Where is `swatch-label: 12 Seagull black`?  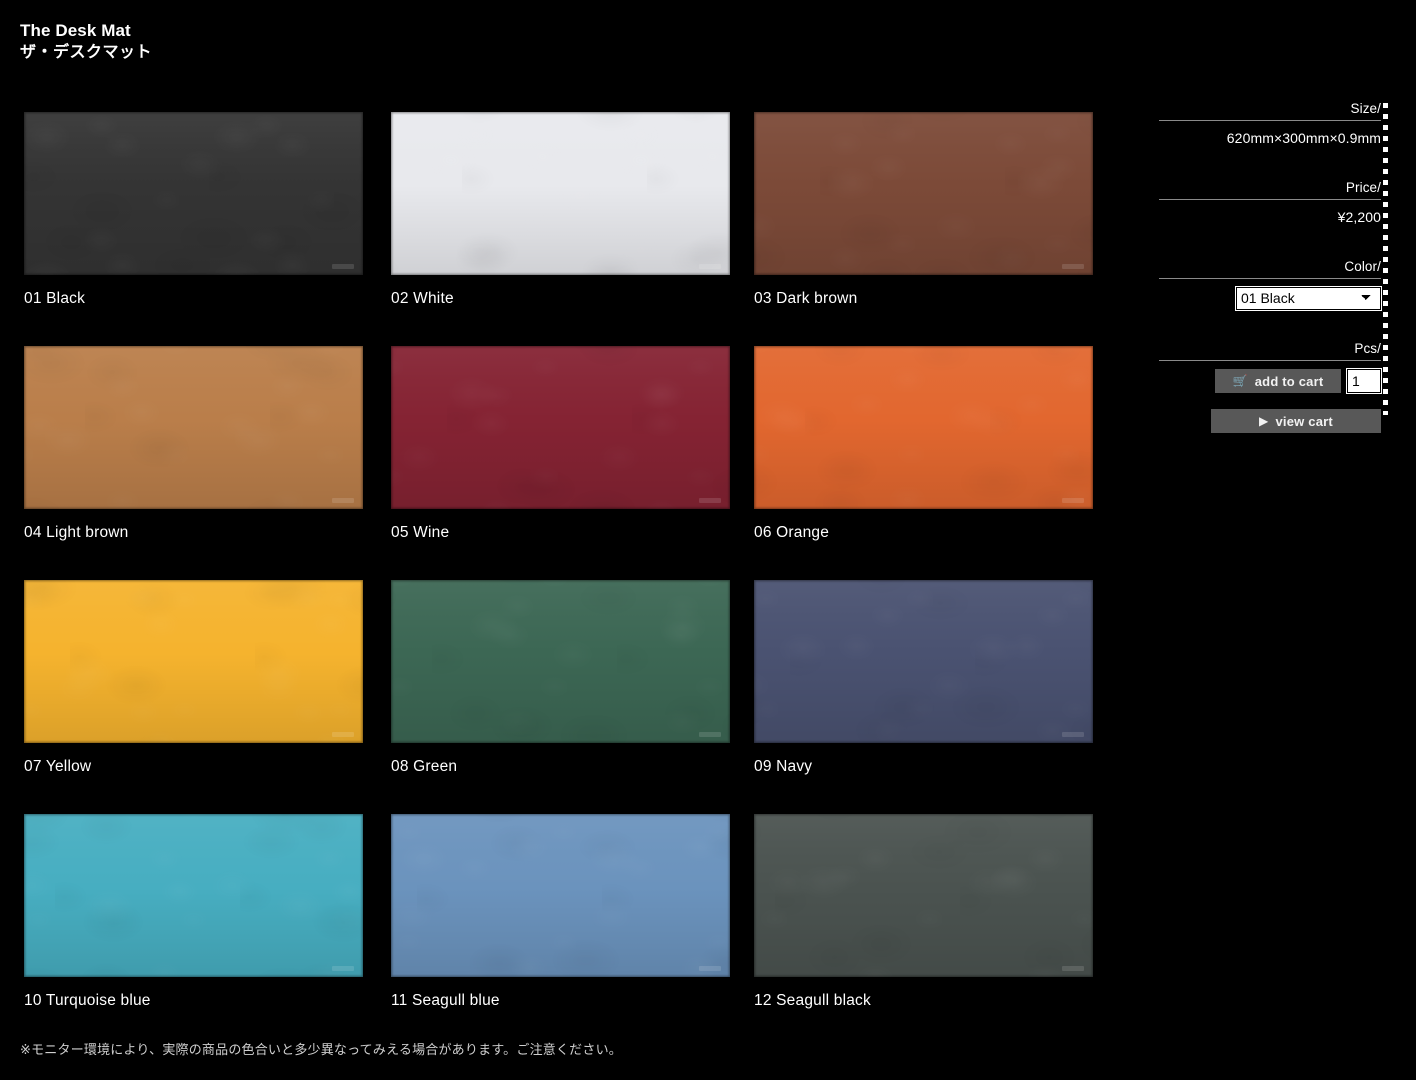
swatch-label: 12 Seagull black is located at coordinates (812, 1000).